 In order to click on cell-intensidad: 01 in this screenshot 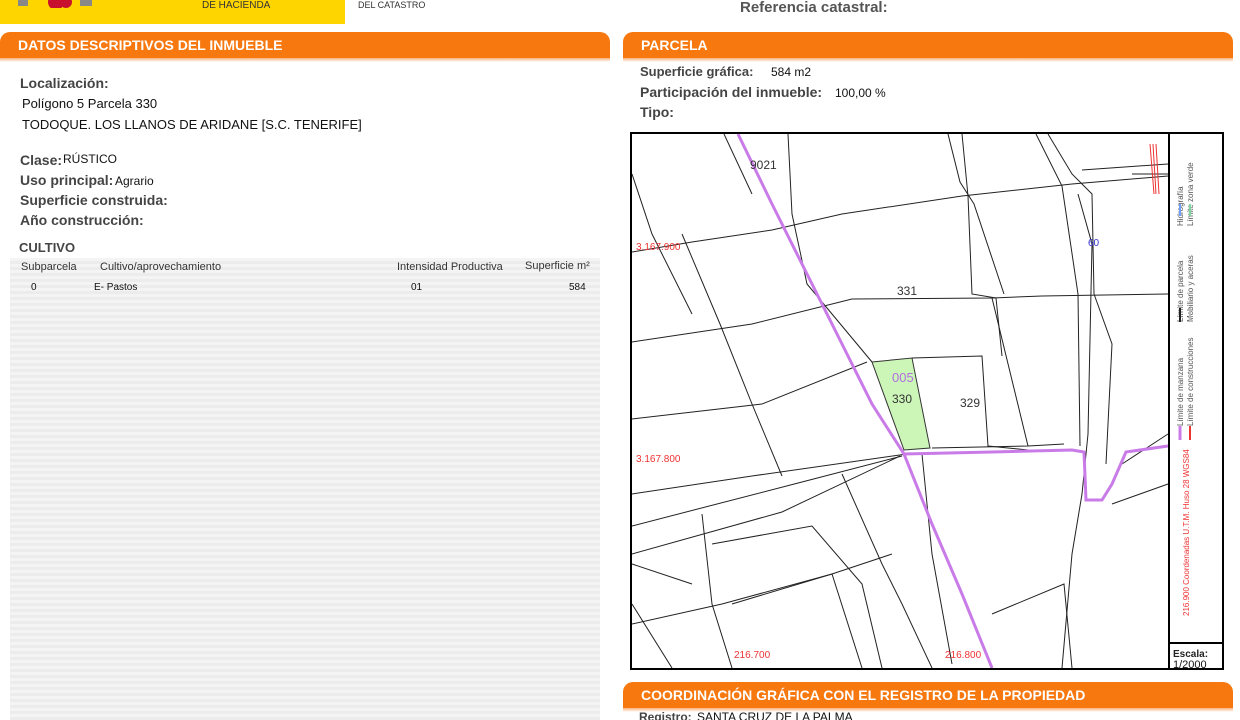, I will do `click(417, 287)`.